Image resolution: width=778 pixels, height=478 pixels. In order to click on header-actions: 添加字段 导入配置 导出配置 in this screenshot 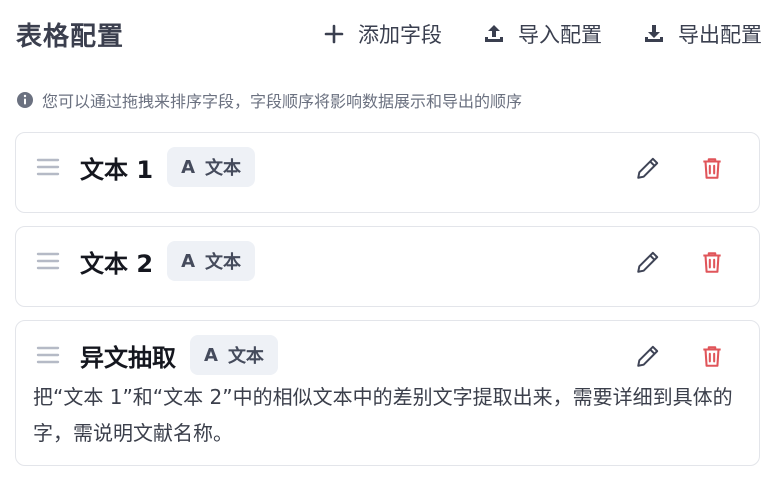, I will do `click(522, 34)`.